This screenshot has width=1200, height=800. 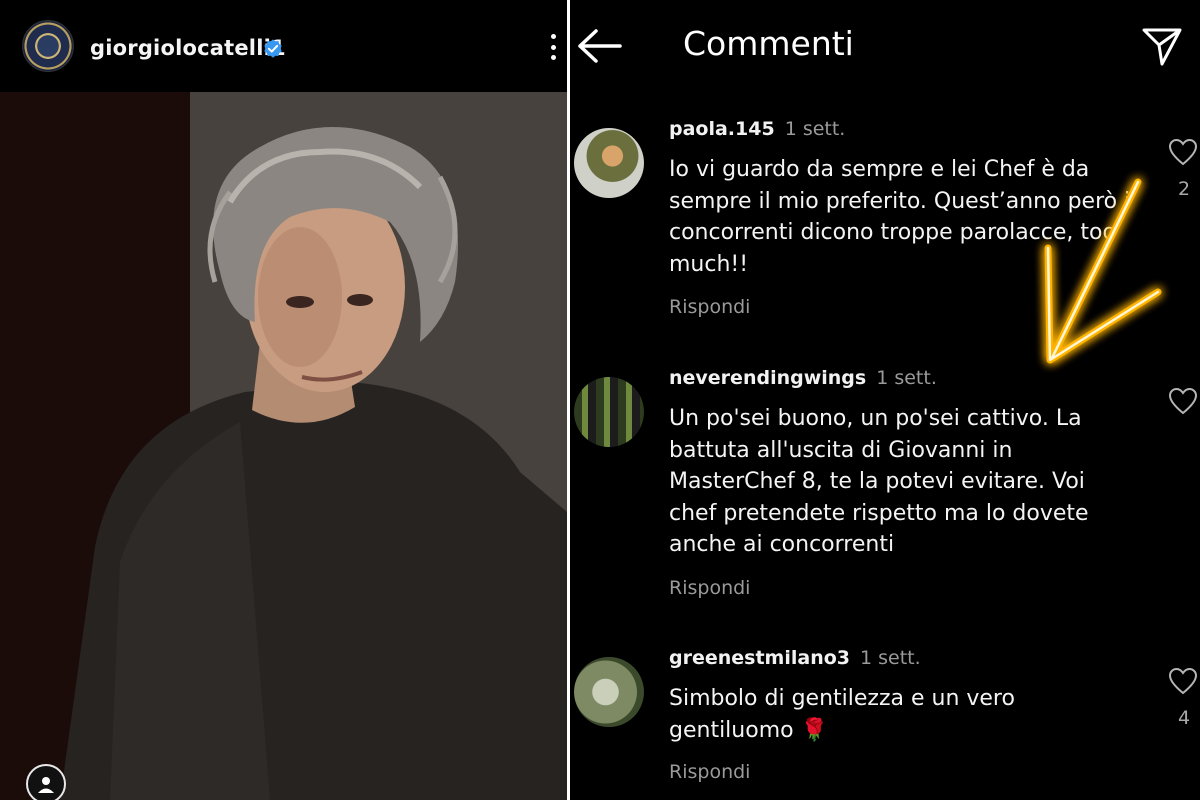 I want to click on comment-header: neverendingwings 1 sett., so click(x=803, y=378).